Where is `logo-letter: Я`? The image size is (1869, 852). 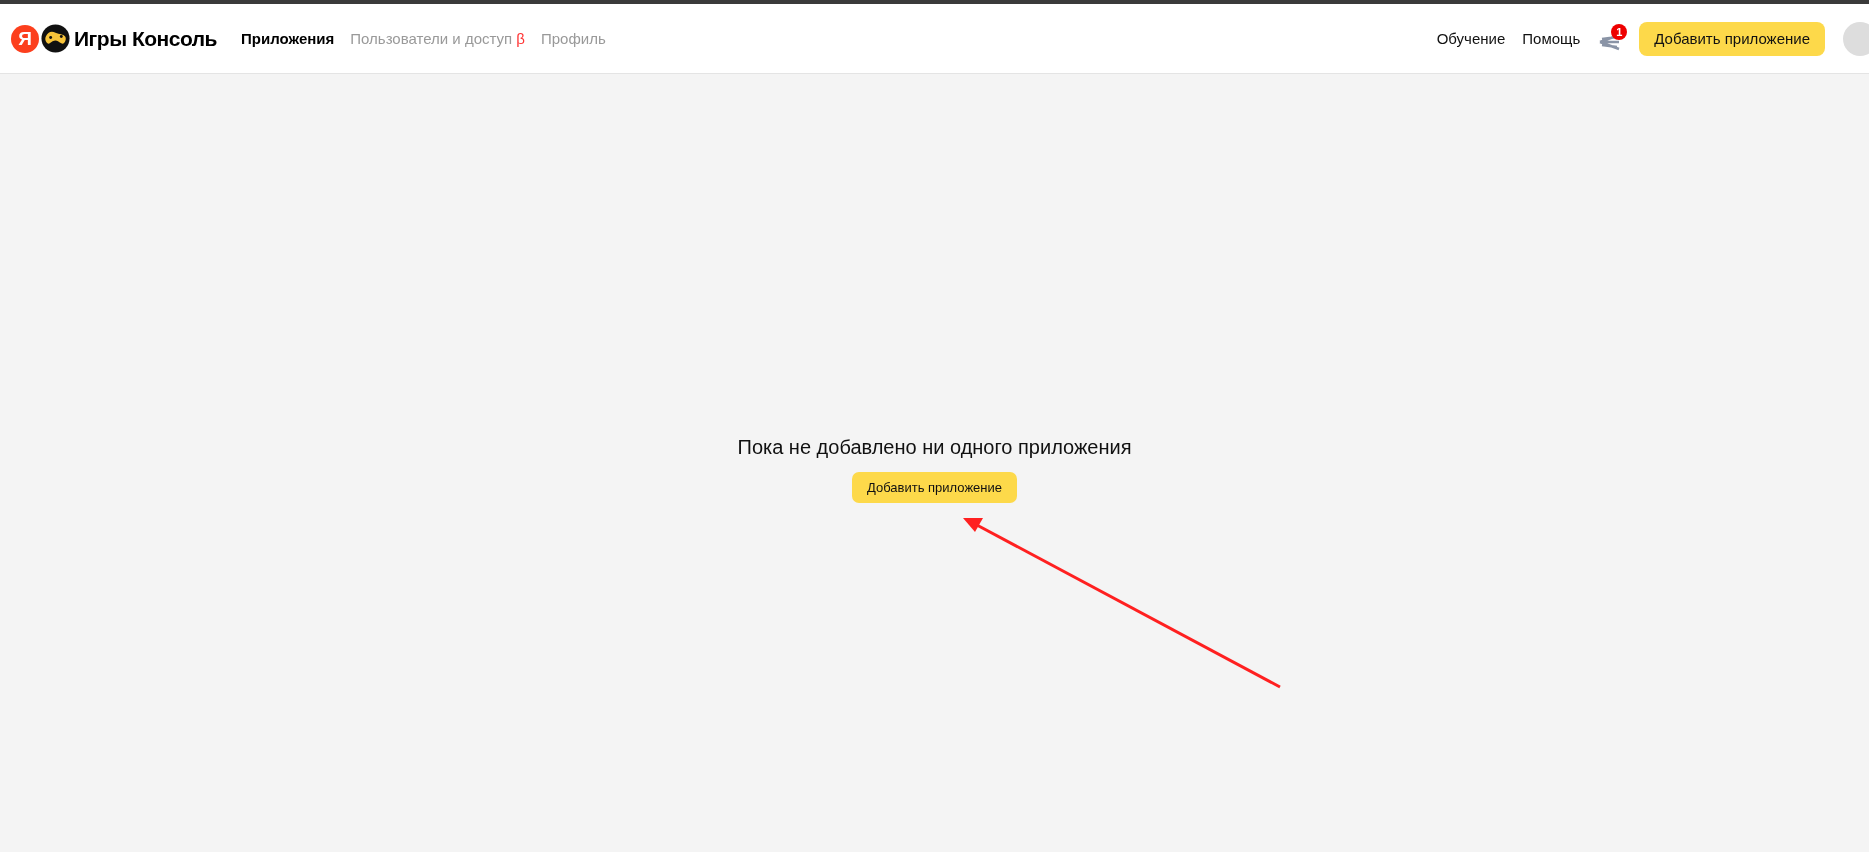 logo-letter: Я is located at coordinates (25, 38).